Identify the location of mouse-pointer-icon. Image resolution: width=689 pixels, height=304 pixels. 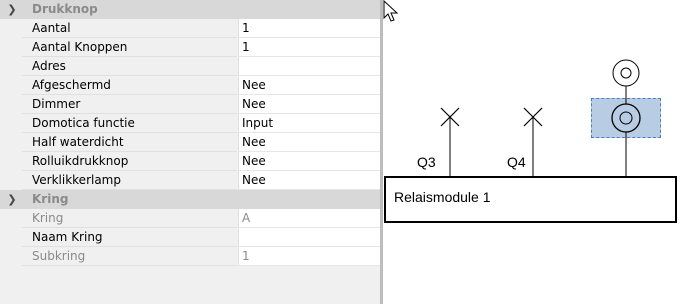
(391, 11).